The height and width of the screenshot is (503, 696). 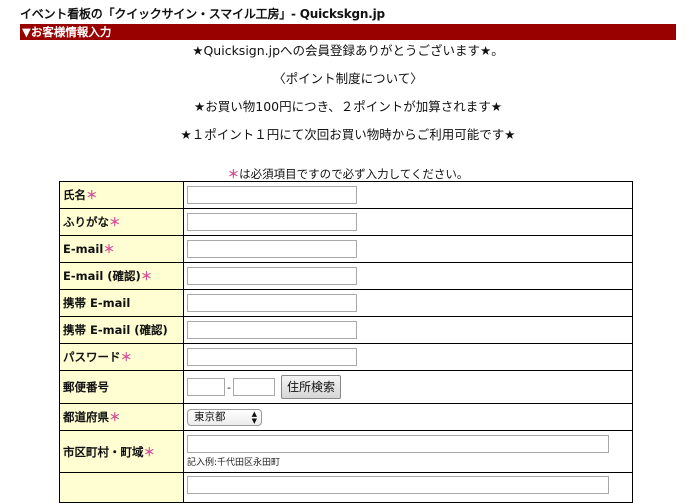 What do you see at coordinates (92, 357) in the screenshot?
I see `password-label-text: パスワード` at bounding box center [92, 357].